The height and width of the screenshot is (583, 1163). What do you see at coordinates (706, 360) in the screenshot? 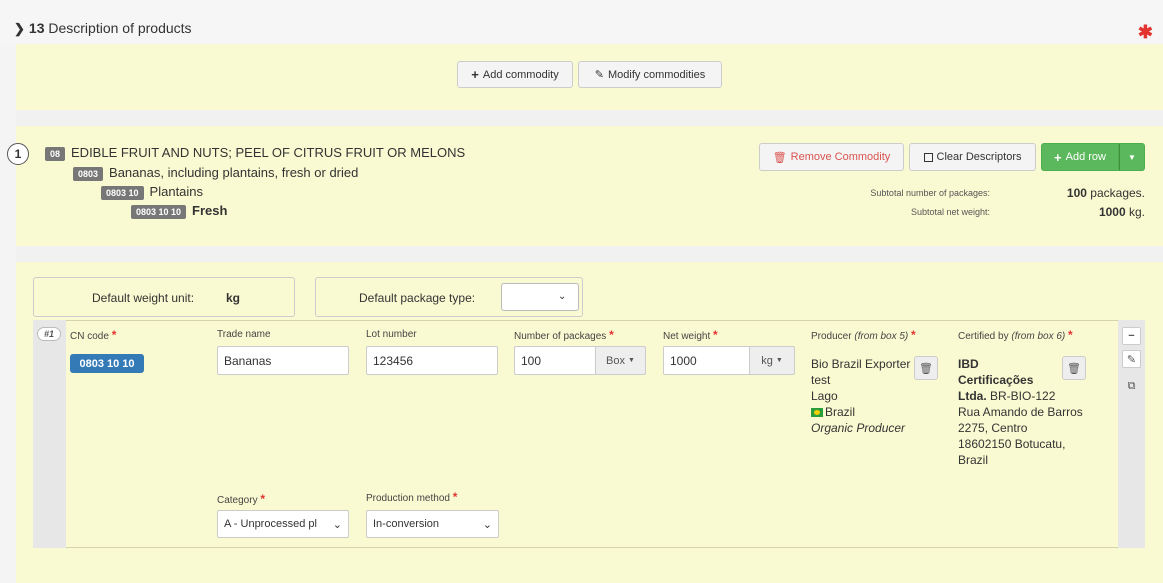
I see `net-weight-input: 1000` at bounding box center [706, 360].